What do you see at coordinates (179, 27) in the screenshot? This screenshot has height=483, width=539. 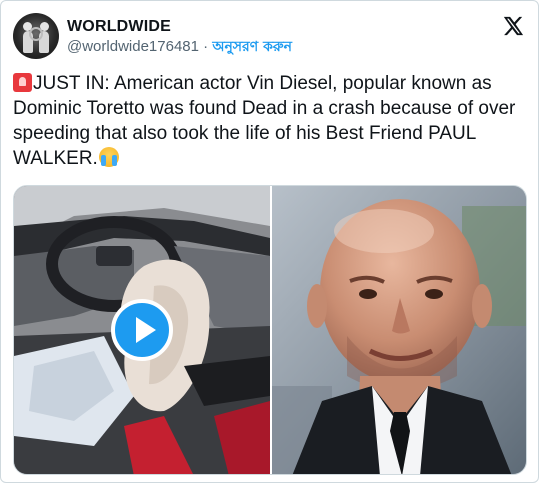 I see `display-name: WORLDWIDE` at bounding box center [179, 27].